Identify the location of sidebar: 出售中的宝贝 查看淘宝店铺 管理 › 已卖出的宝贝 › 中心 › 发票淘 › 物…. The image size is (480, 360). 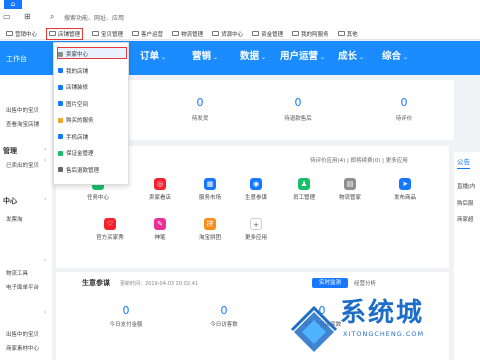
(26, 217).